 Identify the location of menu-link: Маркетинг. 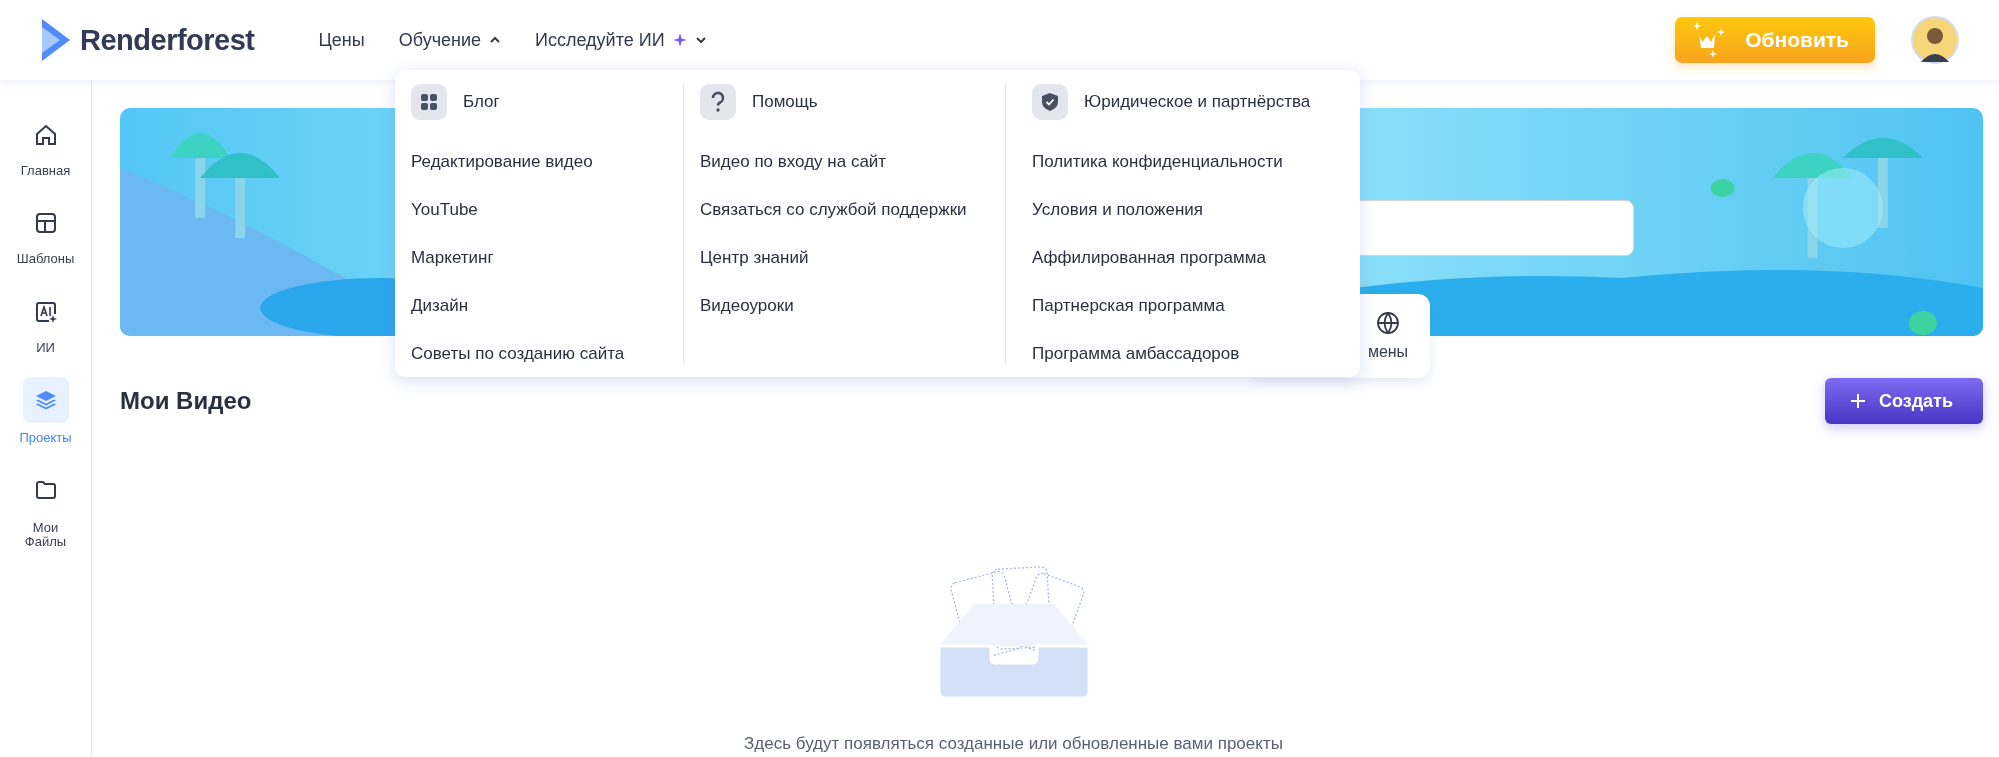
(539, 258).